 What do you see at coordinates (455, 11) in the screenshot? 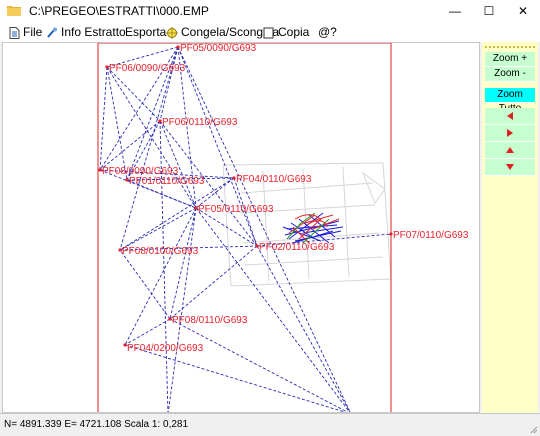
I see `minimize-button: —` at bounding box center [455, 11].